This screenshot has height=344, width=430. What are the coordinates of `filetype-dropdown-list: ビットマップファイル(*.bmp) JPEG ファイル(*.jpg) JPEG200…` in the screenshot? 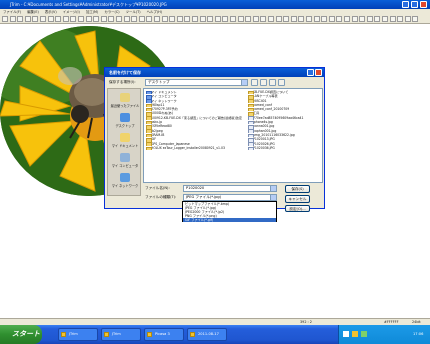 It's located at (229, 211).